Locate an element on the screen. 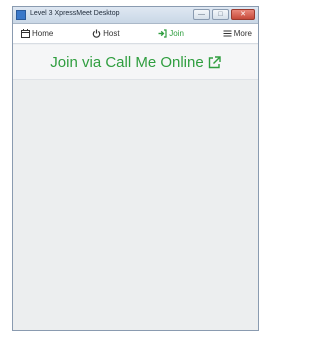 The width and height of the screenshot is (320, 339). window-controls: — □ ✕ is located at coordinates (224, 14).